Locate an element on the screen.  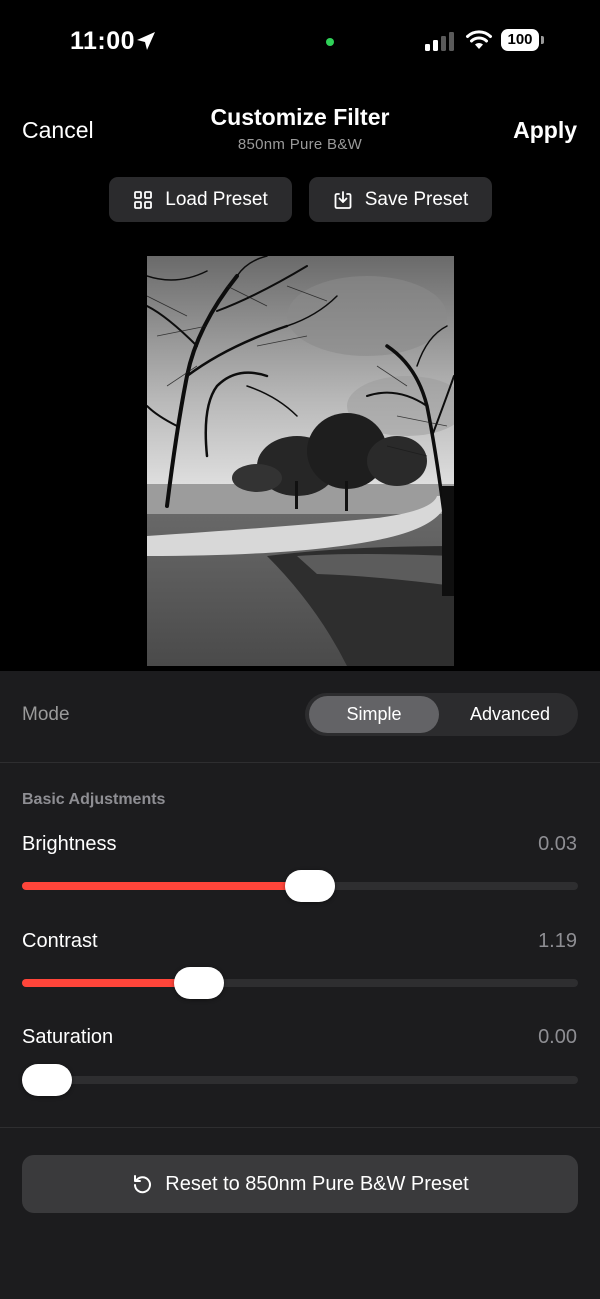
contrast-slider-fill is located at coordinates (110, 983).